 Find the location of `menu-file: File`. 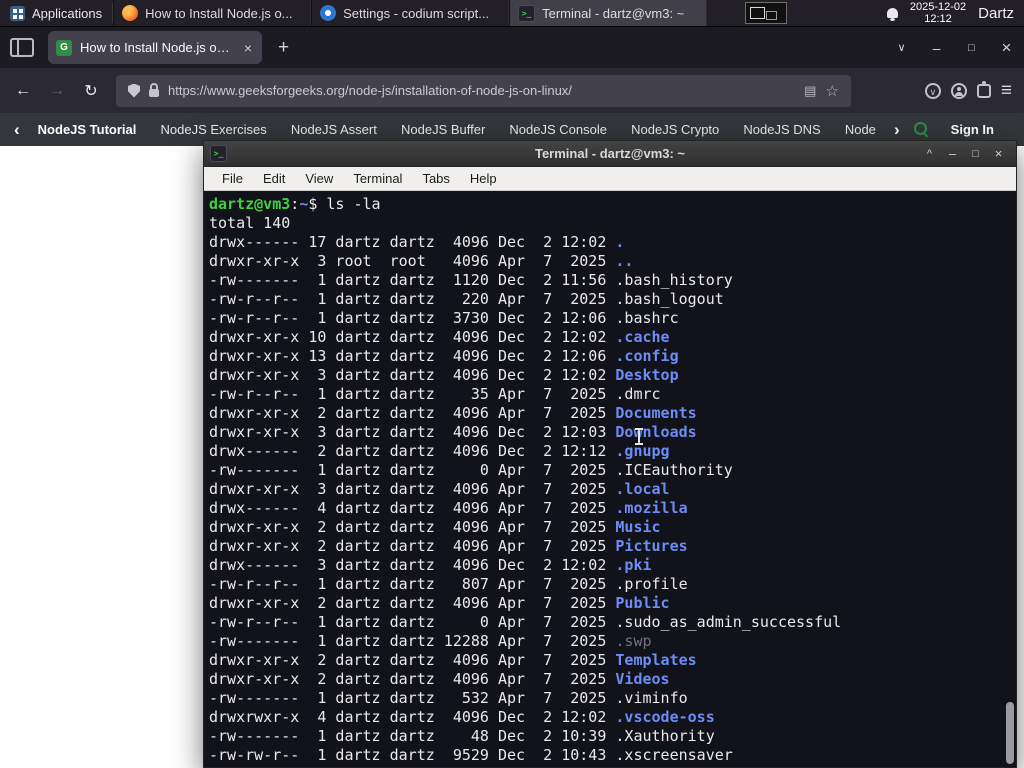

menu-file: File is located at coordinates (232, 179).